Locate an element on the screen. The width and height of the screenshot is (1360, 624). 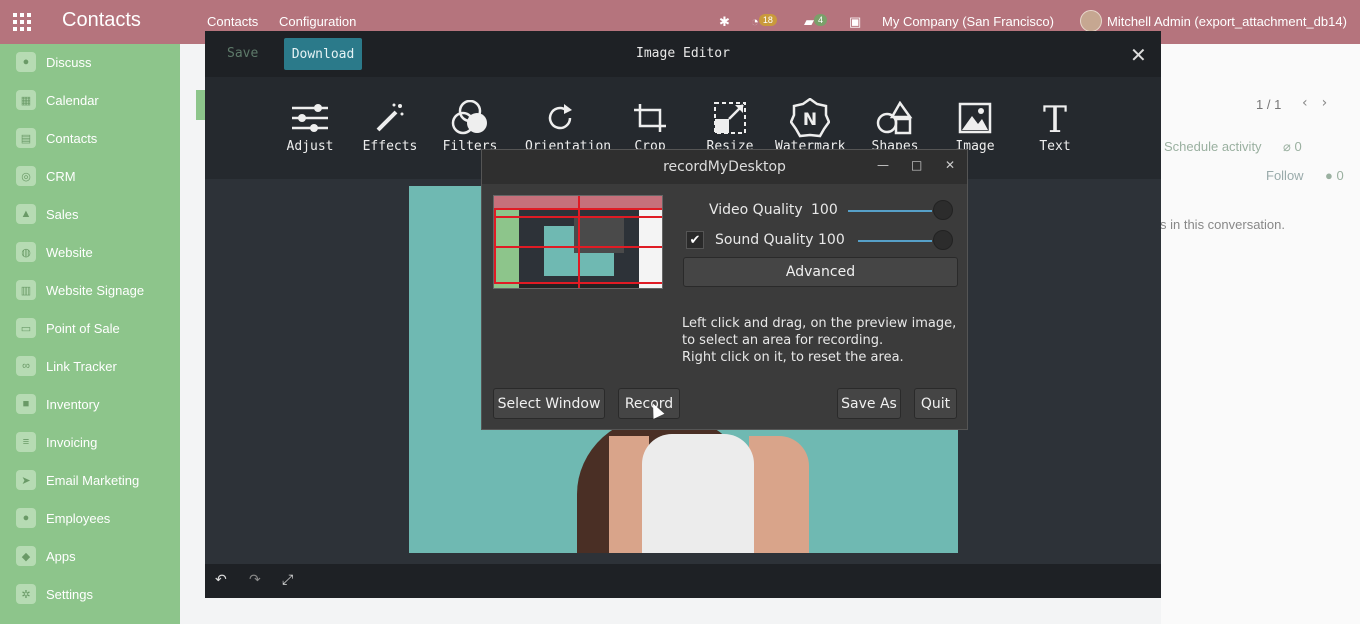
rmd-titlebar: recordMyDesktop — □ ✕ is located at coordinates (724, 167).